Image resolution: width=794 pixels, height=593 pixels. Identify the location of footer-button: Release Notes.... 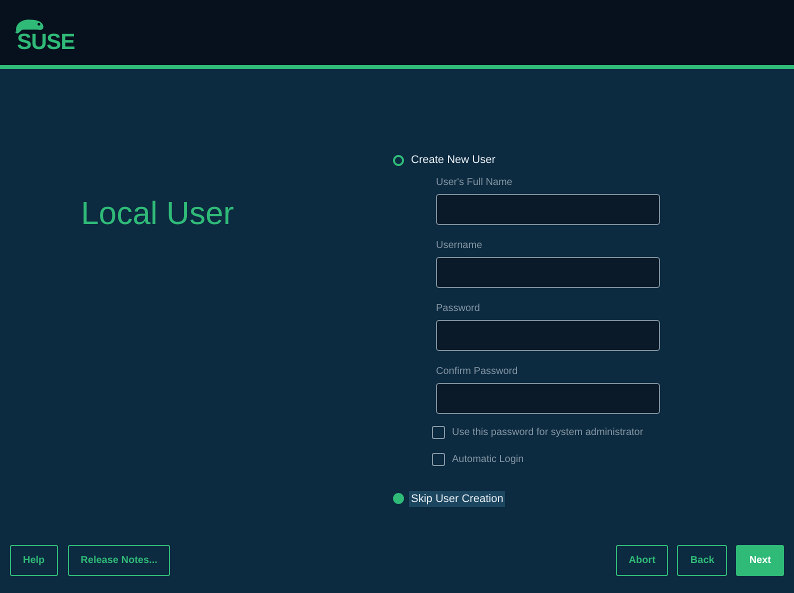
(119, 560).